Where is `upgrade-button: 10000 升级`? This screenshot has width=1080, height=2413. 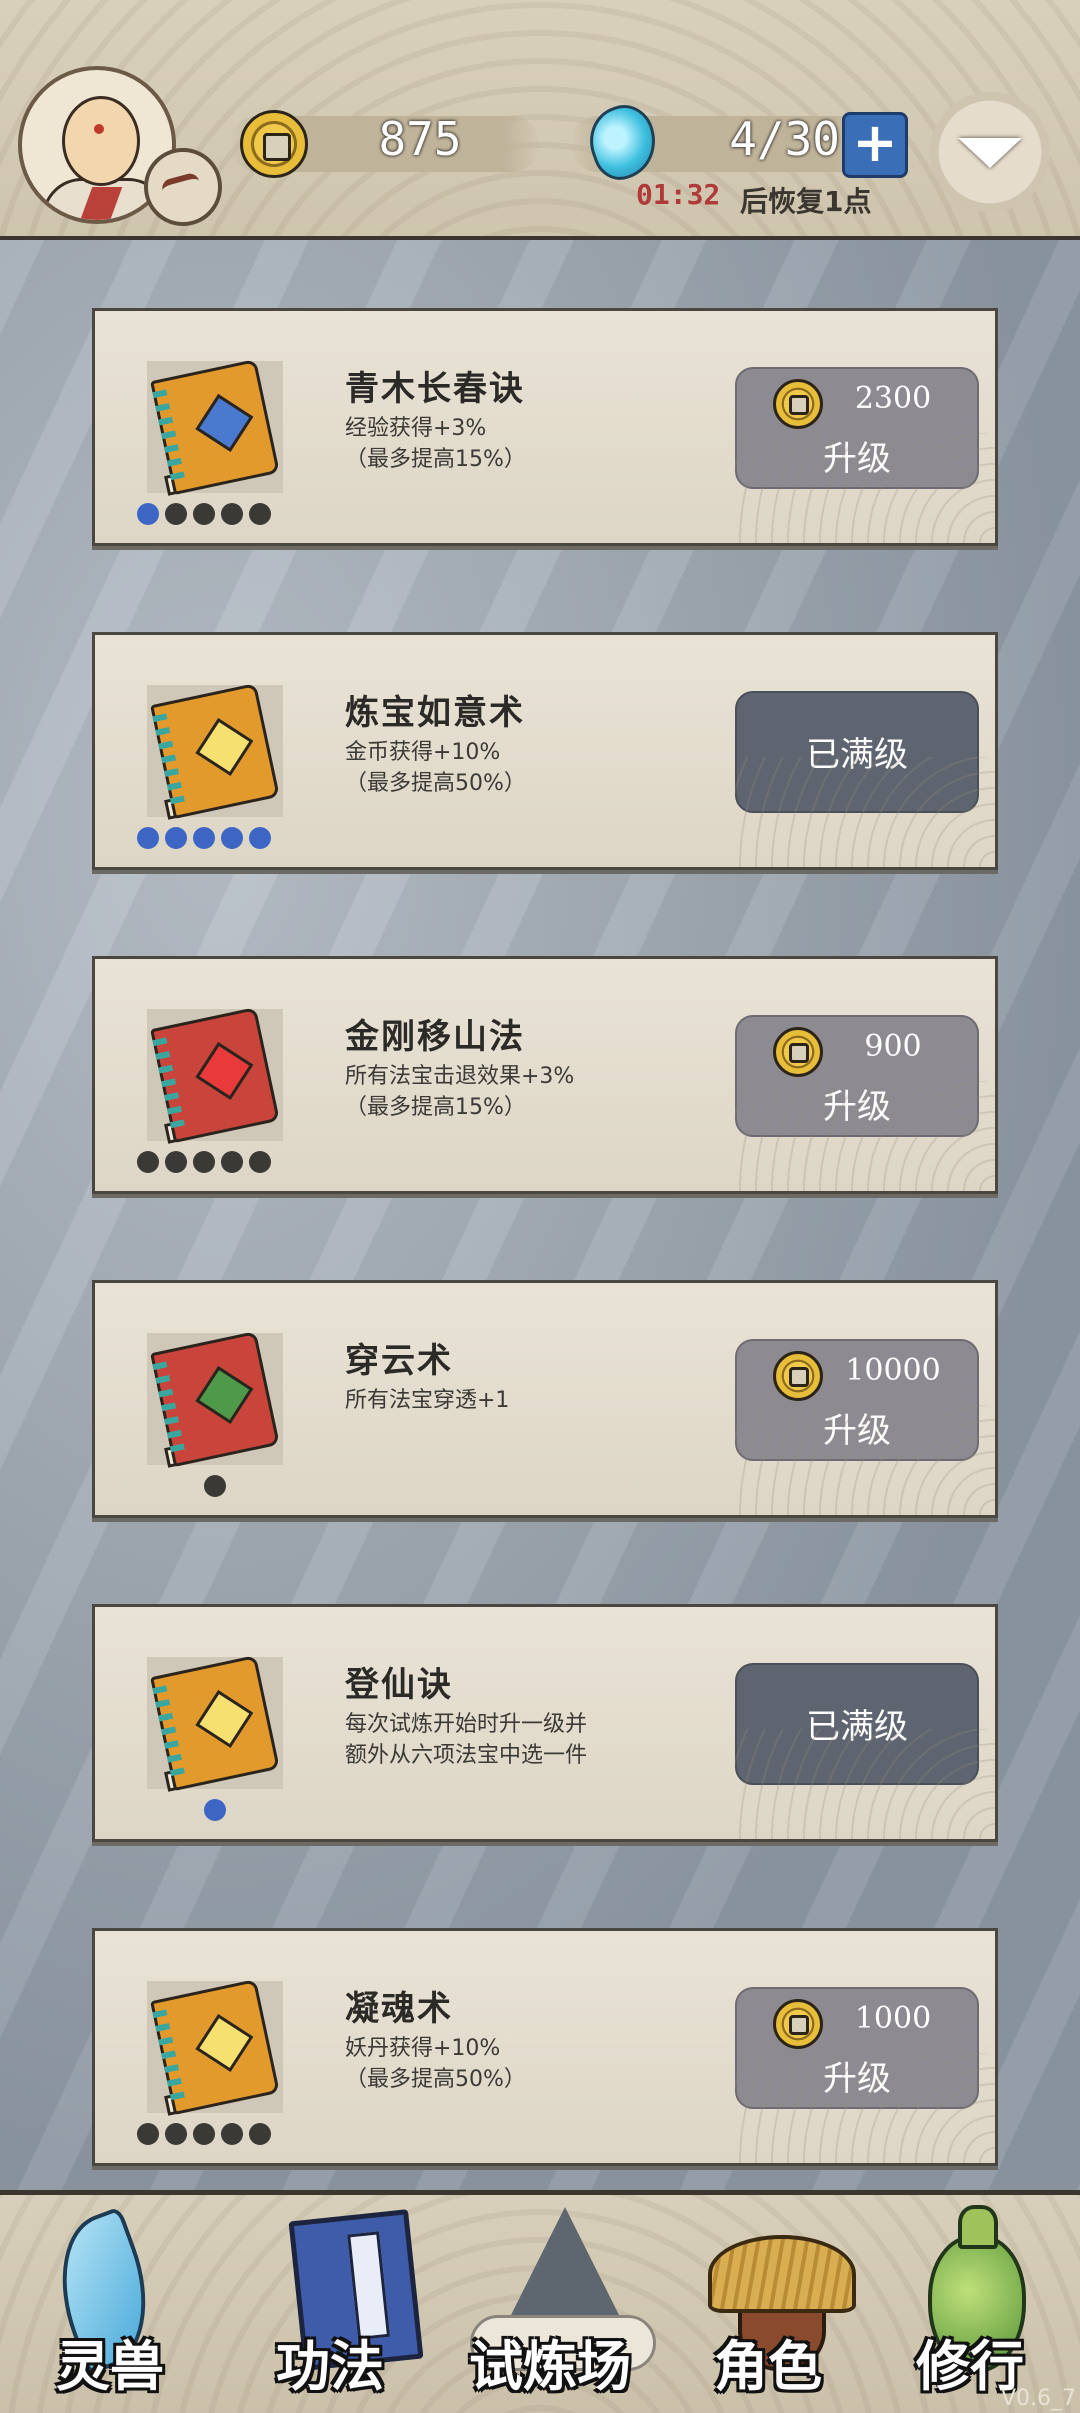 upgrade-button: 10000 升级 is located at coordinates (857, 1400).